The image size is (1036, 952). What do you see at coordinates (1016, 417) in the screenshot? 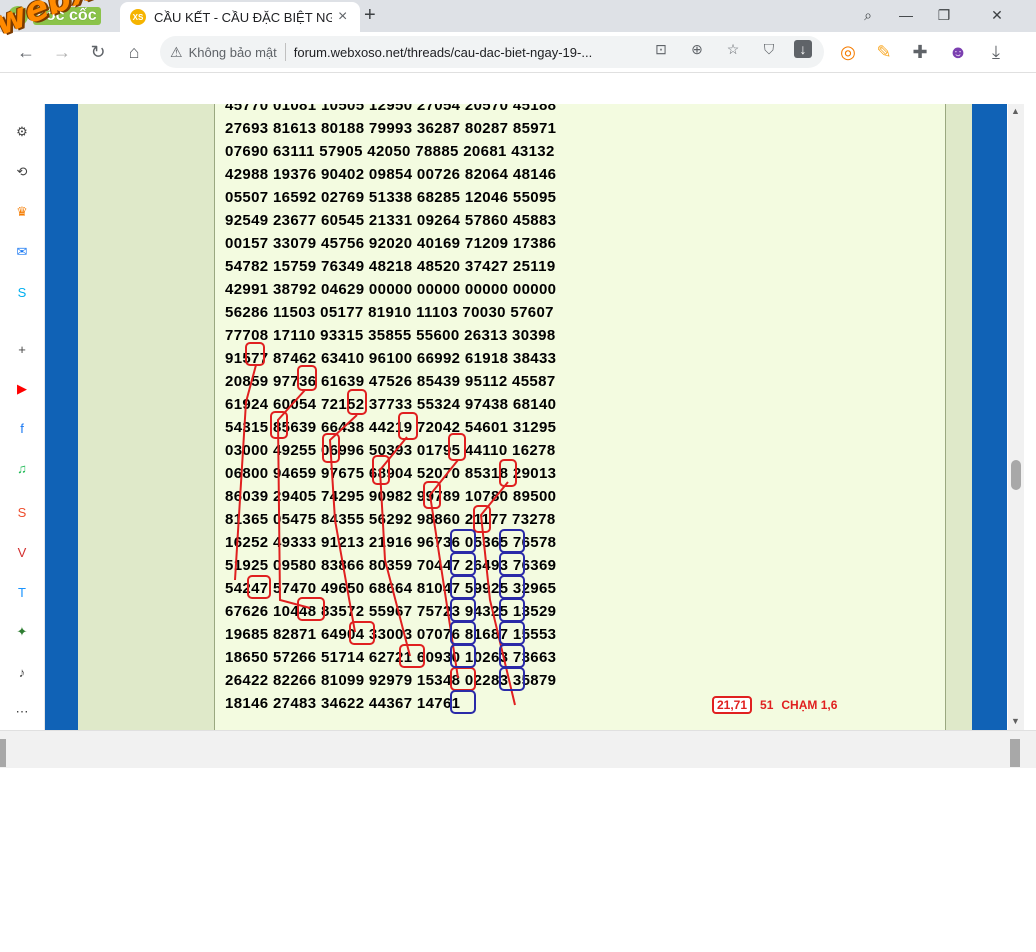
I see `vertical-scrollbar: ▲ ▼` at bounding box center [1016, 417].